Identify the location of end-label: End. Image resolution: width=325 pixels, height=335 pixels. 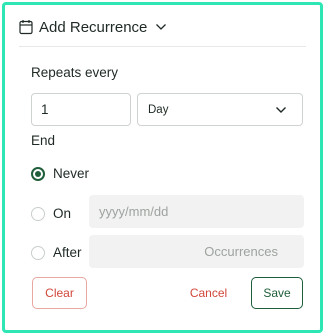
(43, 140).